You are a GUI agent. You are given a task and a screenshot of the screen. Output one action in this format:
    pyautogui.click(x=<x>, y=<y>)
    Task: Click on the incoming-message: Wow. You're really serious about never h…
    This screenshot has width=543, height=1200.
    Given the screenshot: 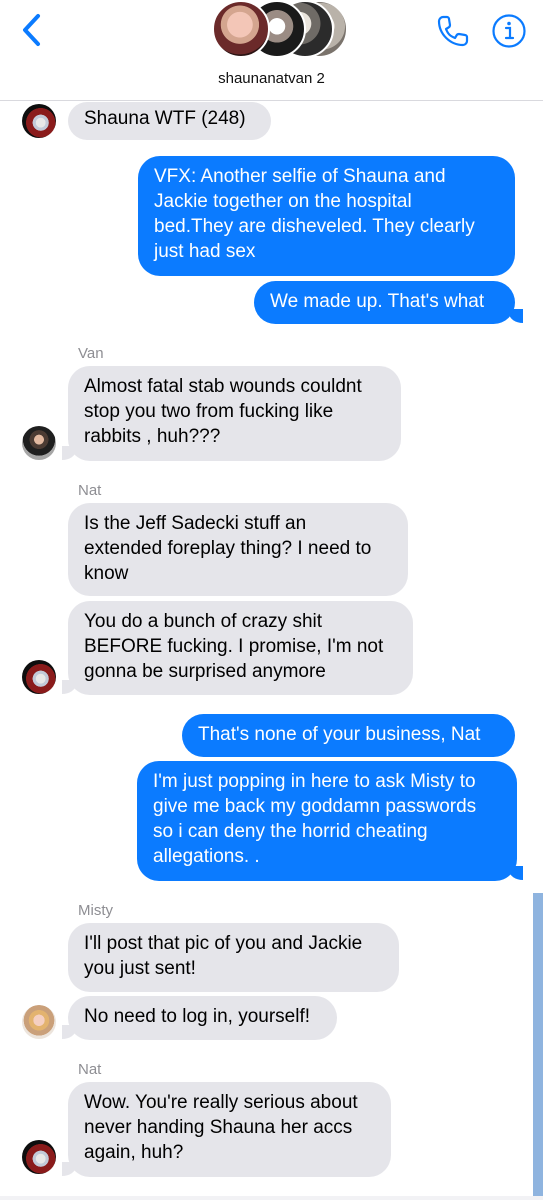 What is the action you would take?
    pyautogui.click(x=229, y=1129)
    